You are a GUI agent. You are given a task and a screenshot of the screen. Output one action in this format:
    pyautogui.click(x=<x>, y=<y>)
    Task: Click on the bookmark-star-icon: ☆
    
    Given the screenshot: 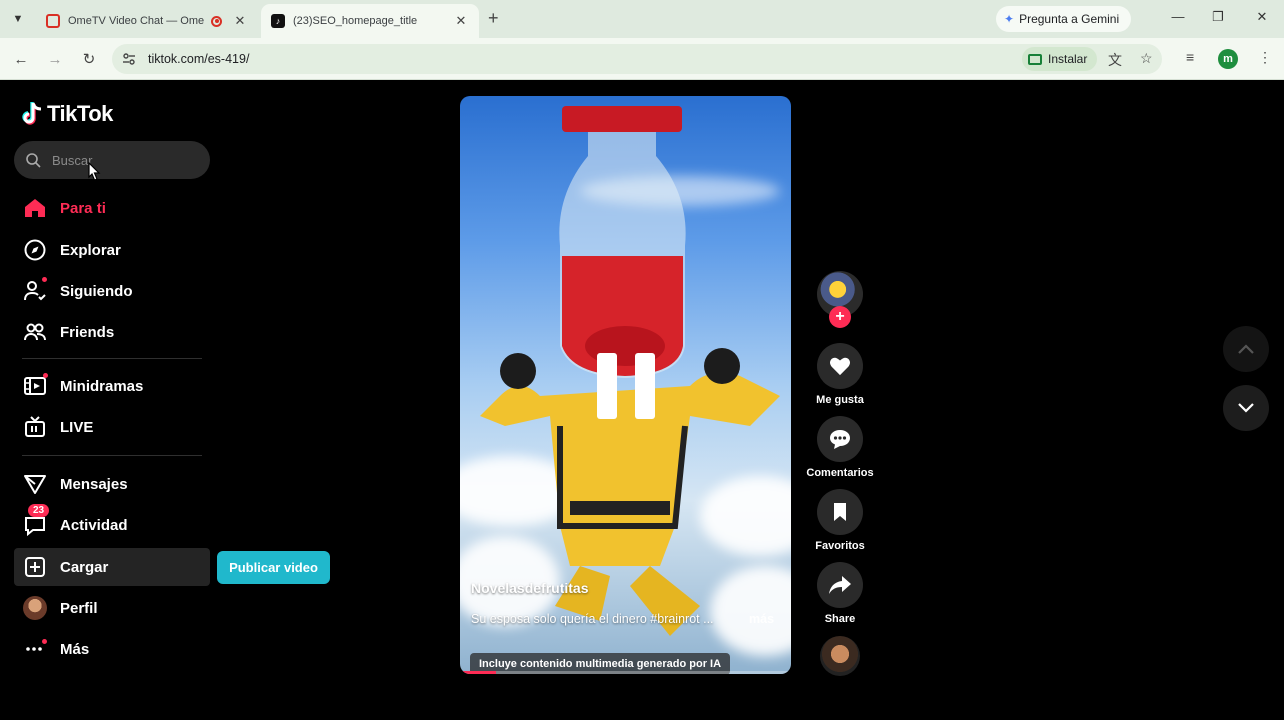 What is the action you would take?
    pyautogui.click(x=1146, y=58)
    